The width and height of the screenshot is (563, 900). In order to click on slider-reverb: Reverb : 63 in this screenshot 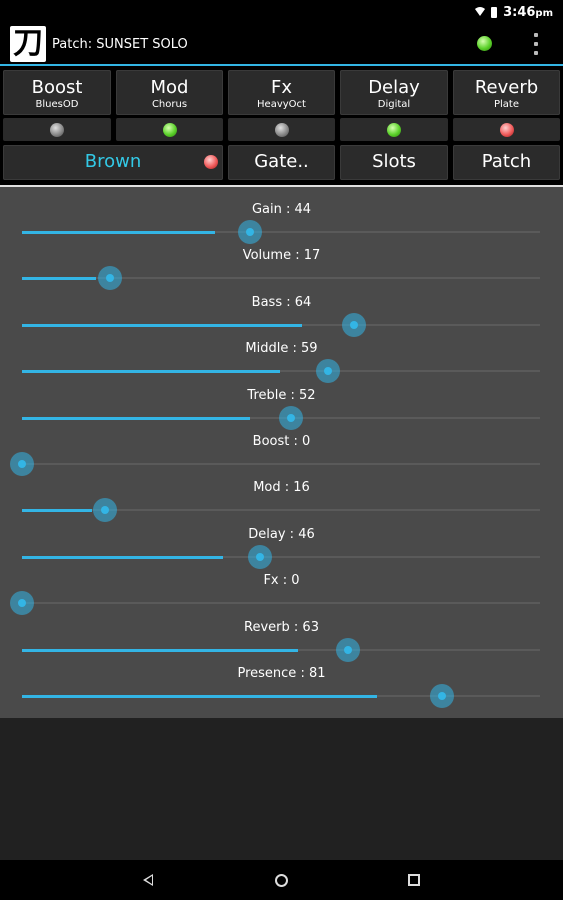, I will do `click(281, 633)`.